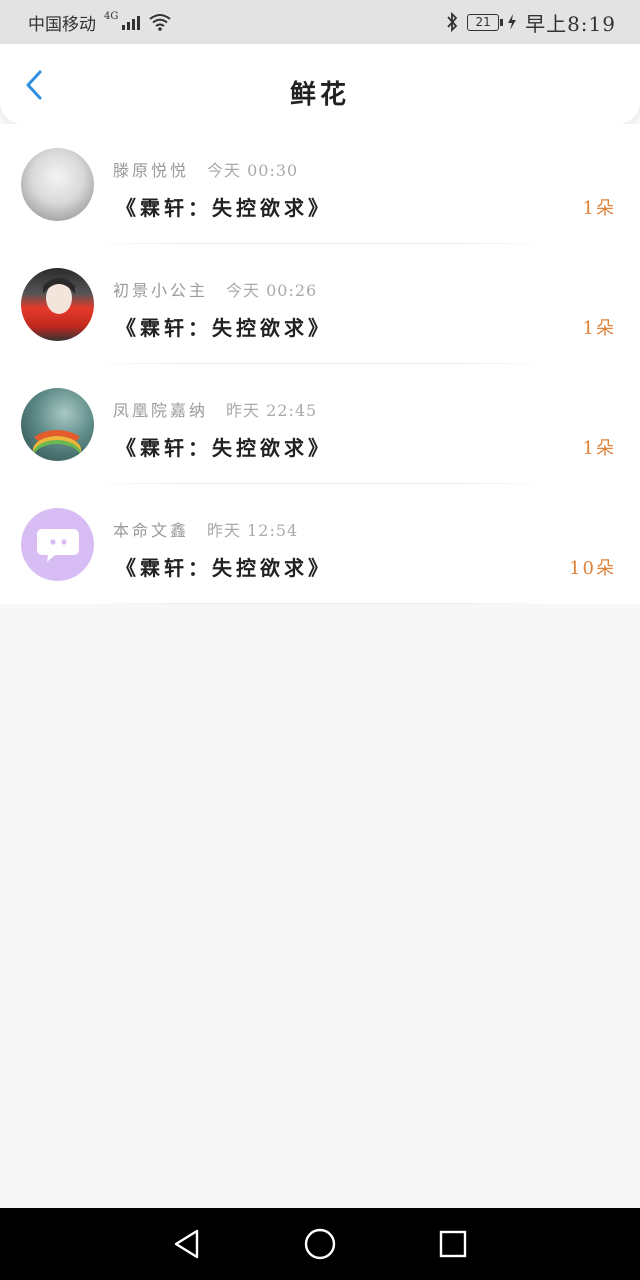  I want to click on chat-bubble-icon, so click(57, 545).